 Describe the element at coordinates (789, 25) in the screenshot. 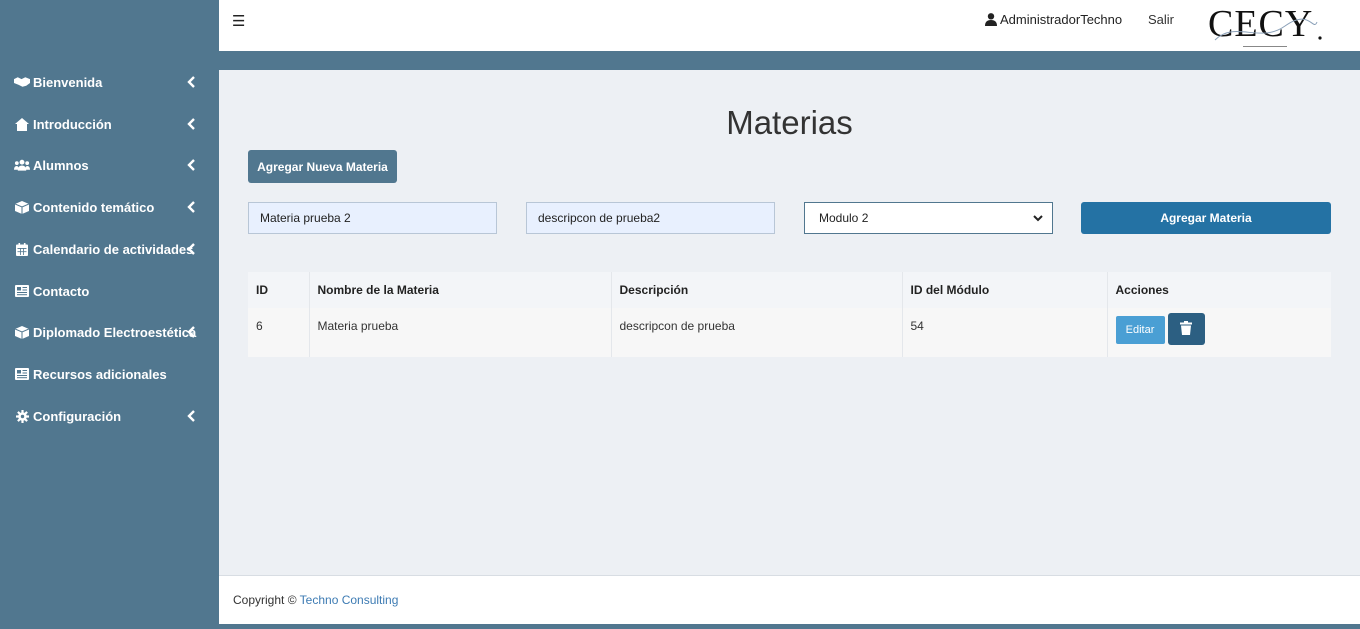

I see `topbar: ☰ AdministradorTechno Salir CECY` at that location.